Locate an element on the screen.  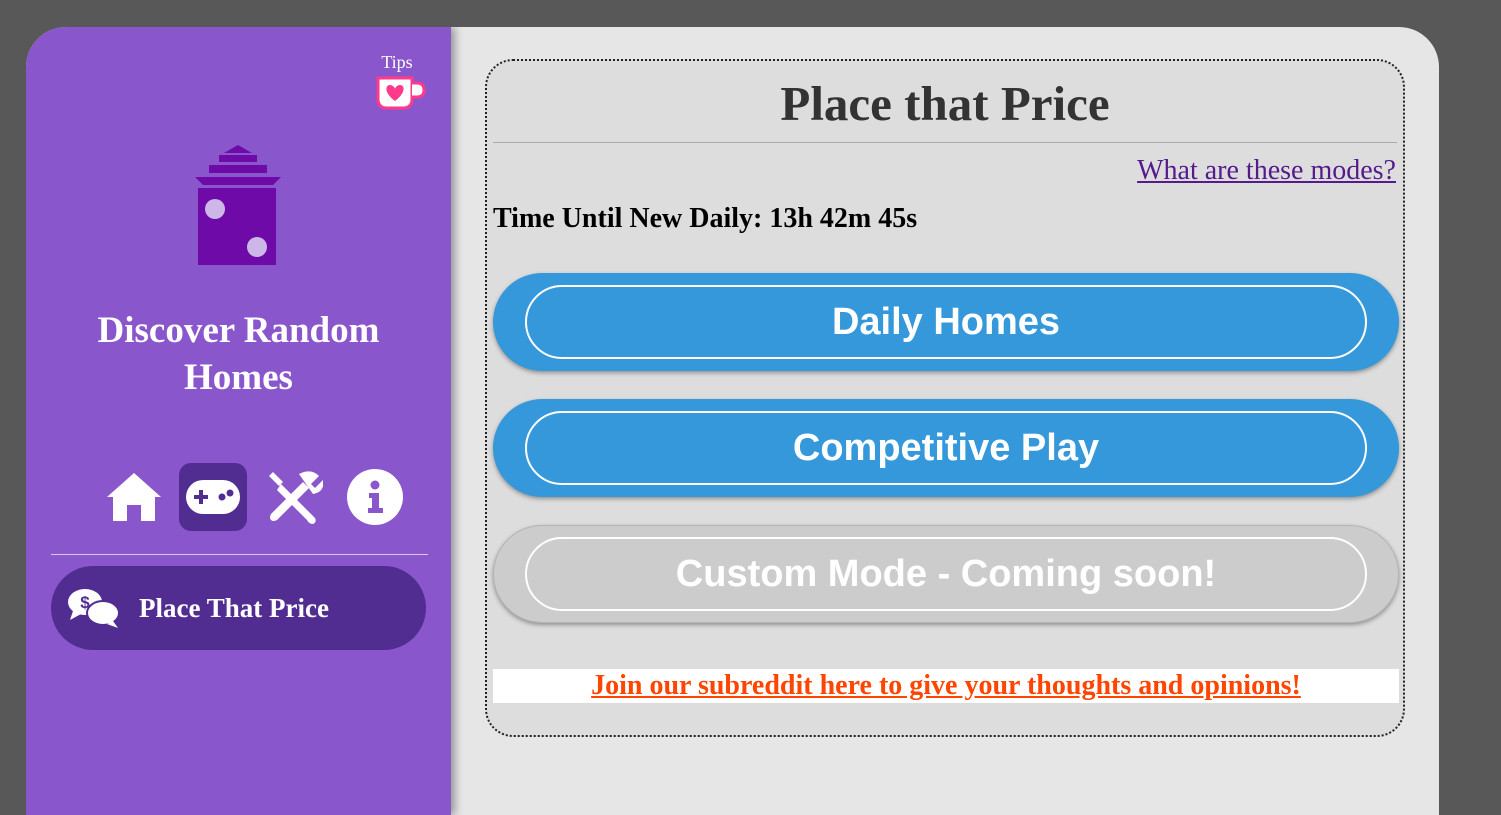
nav-home-button is located at coordinates (134, 497).